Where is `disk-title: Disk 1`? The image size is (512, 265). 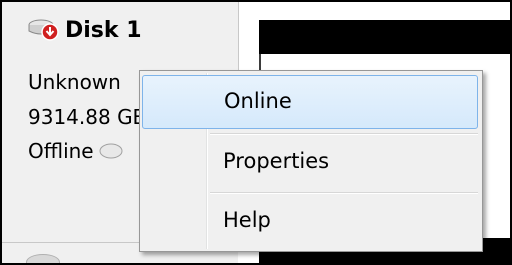 disk-title: Disk 1 is located at coordinates (85, 30).